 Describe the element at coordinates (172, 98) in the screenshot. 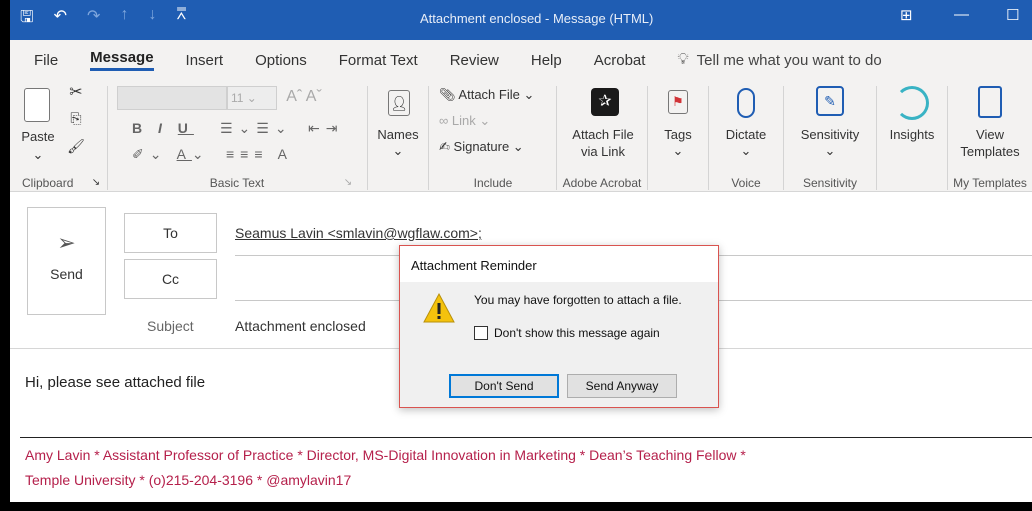

I see `font-family-box` at that location.